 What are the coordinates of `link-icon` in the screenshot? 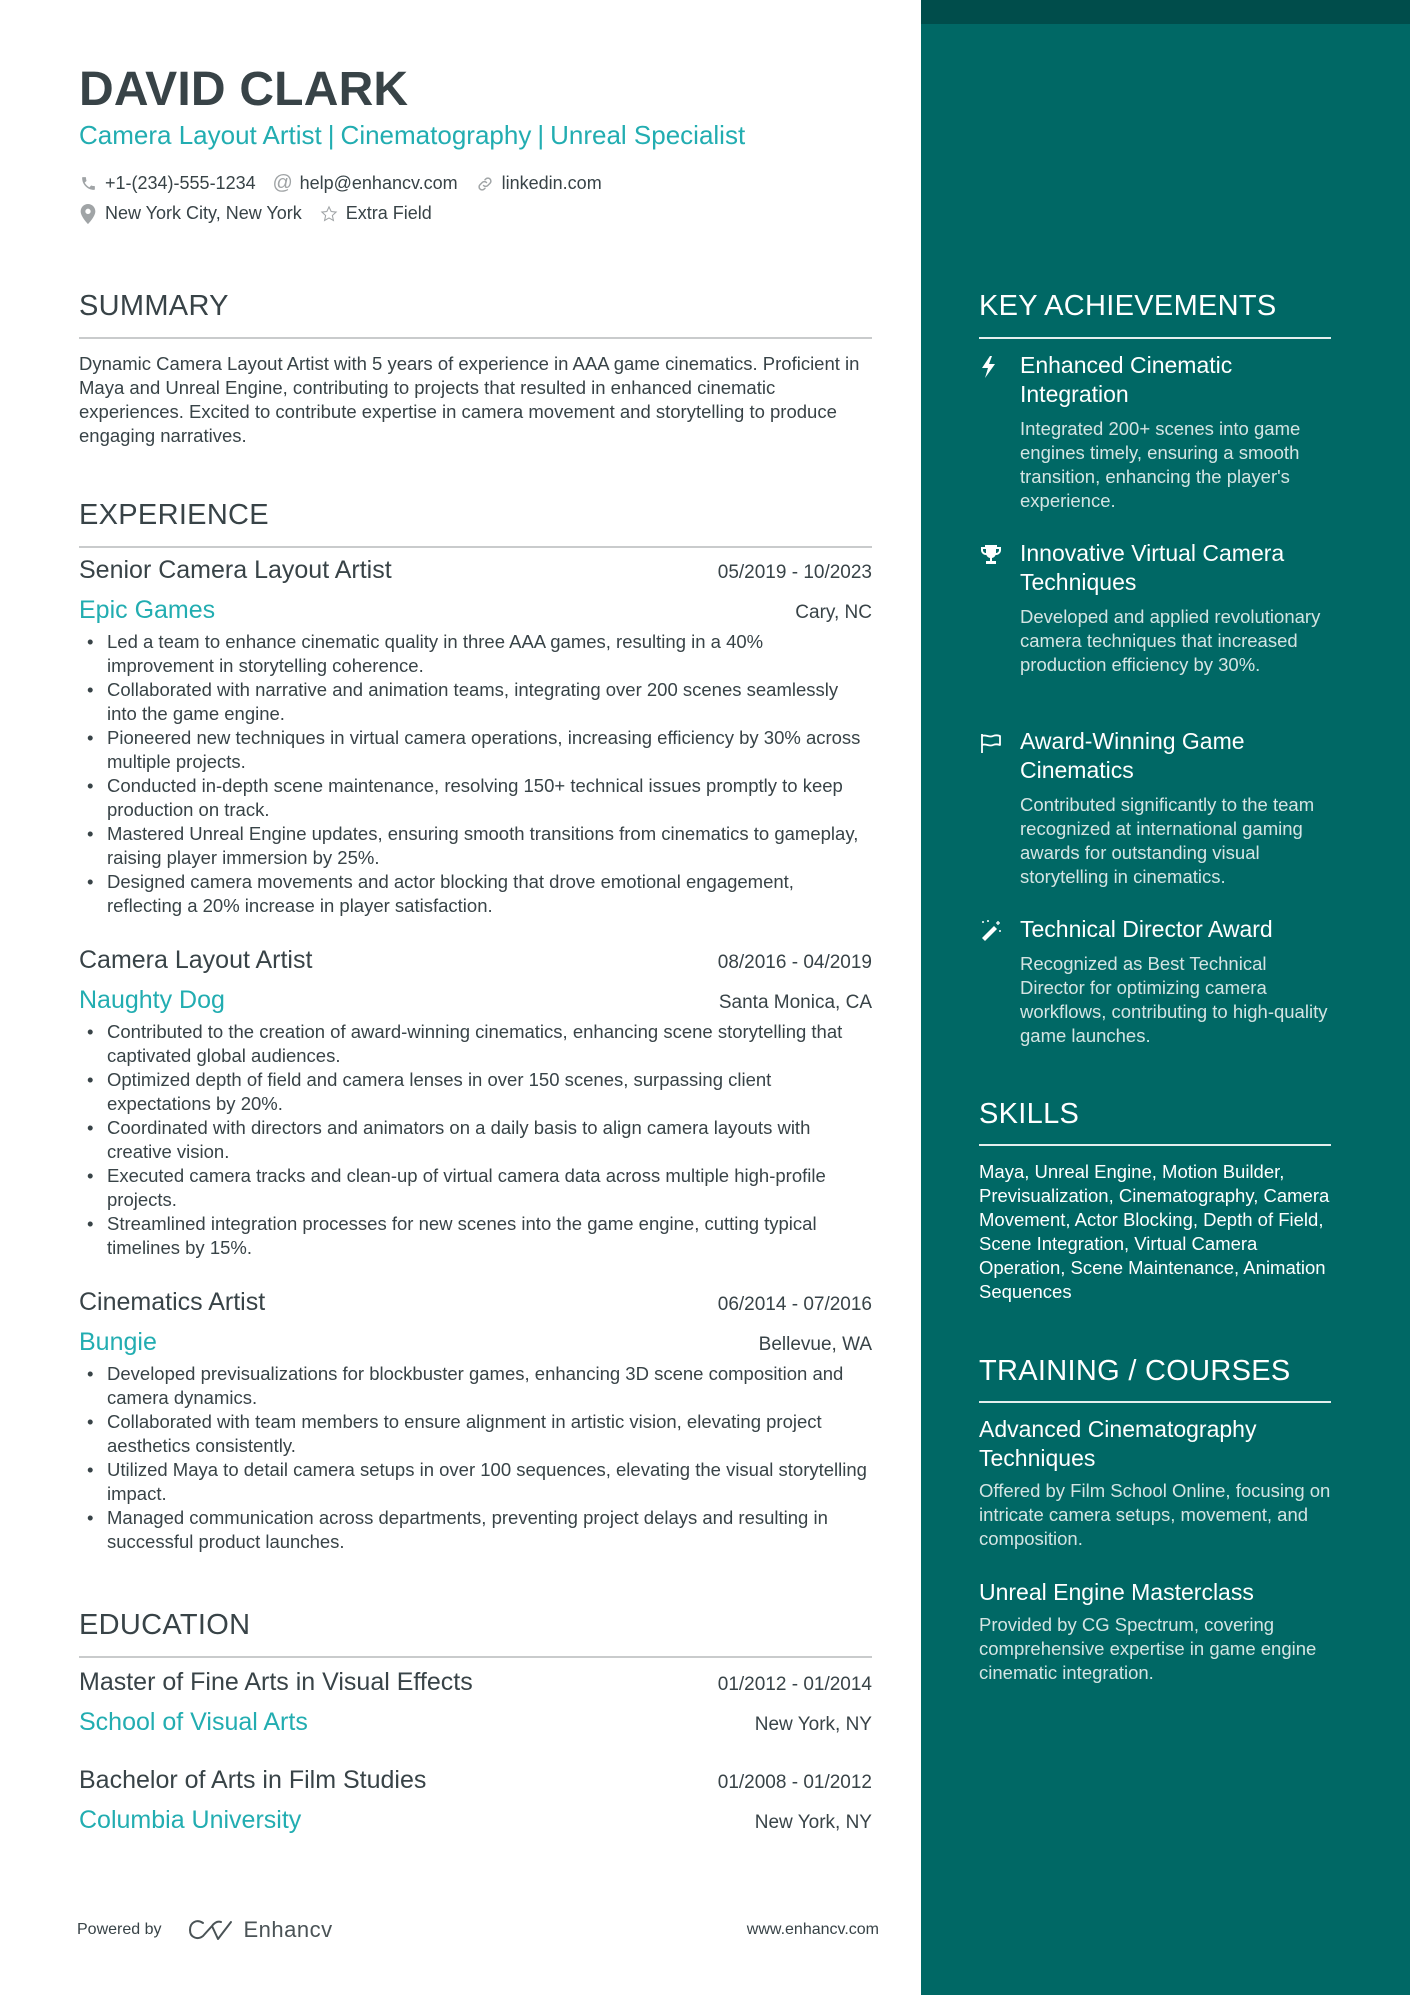 It's located at (485, 184).